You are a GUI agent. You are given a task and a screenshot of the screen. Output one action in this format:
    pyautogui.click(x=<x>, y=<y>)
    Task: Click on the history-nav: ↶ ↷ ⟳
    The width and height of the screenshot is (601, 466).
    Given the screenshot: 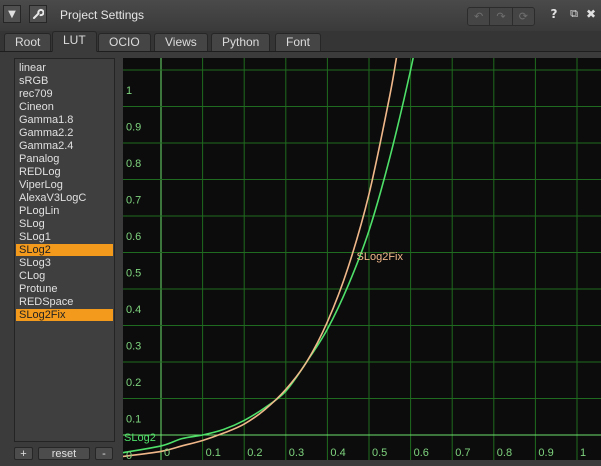 What is the action you would take?
    pyautogui.click(x=501, y=16)
    